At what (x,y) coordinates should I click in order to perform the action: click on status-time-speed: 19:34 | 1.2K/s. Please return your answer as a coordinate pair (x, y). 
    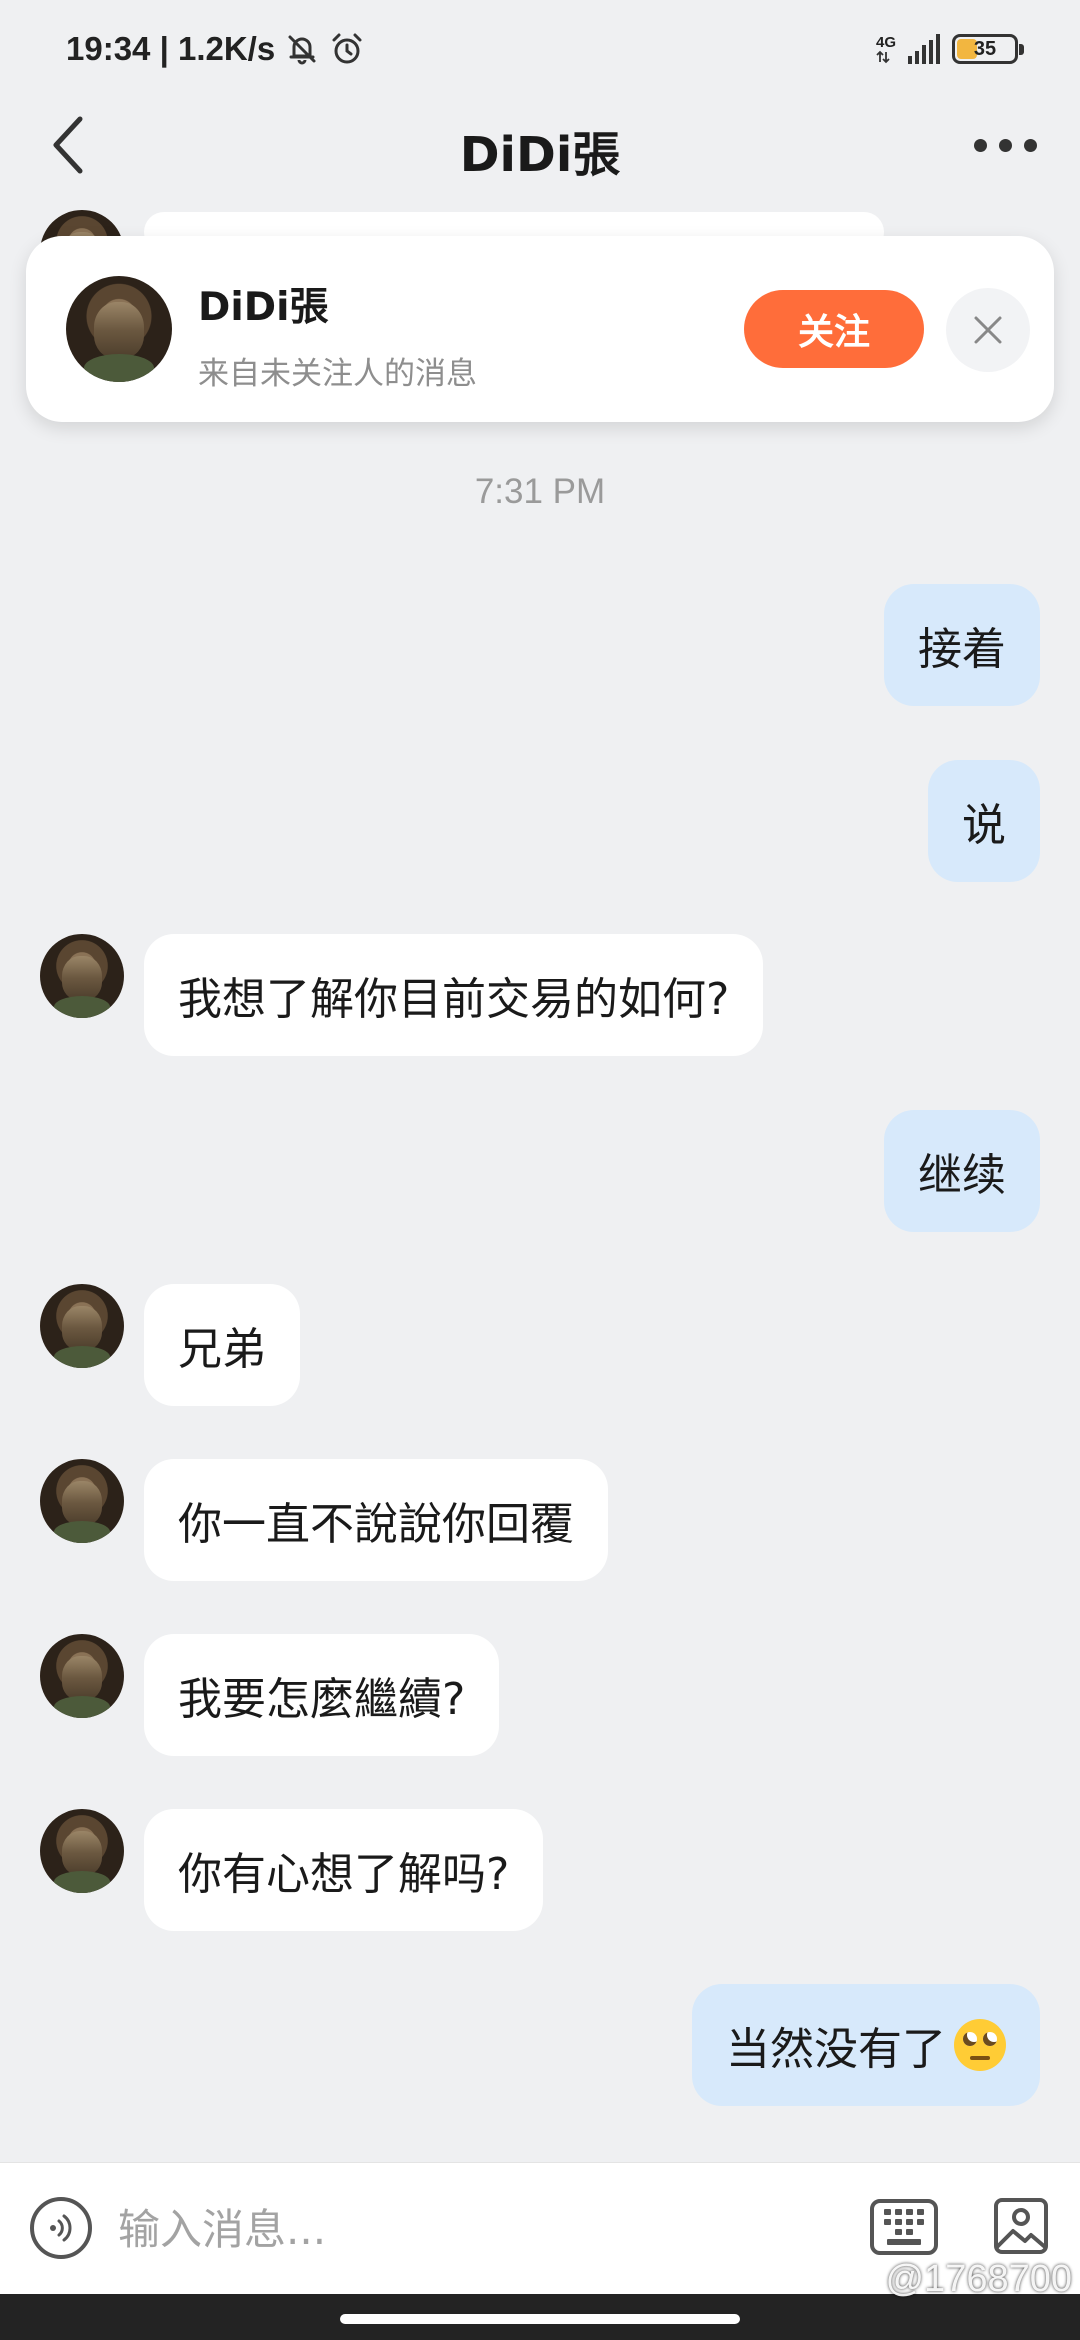
    Looking at the image, I should click on (171, 48).